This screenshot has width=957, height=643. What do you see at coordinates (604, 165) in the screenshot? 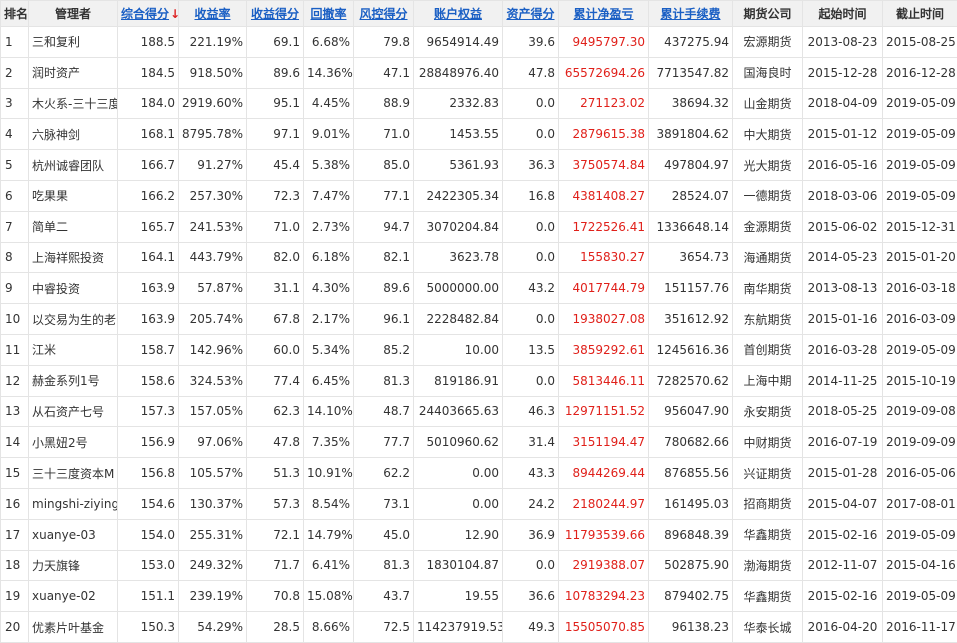
I see `net-profit-cell: 3750574.84` at bounding box center [604, 165].